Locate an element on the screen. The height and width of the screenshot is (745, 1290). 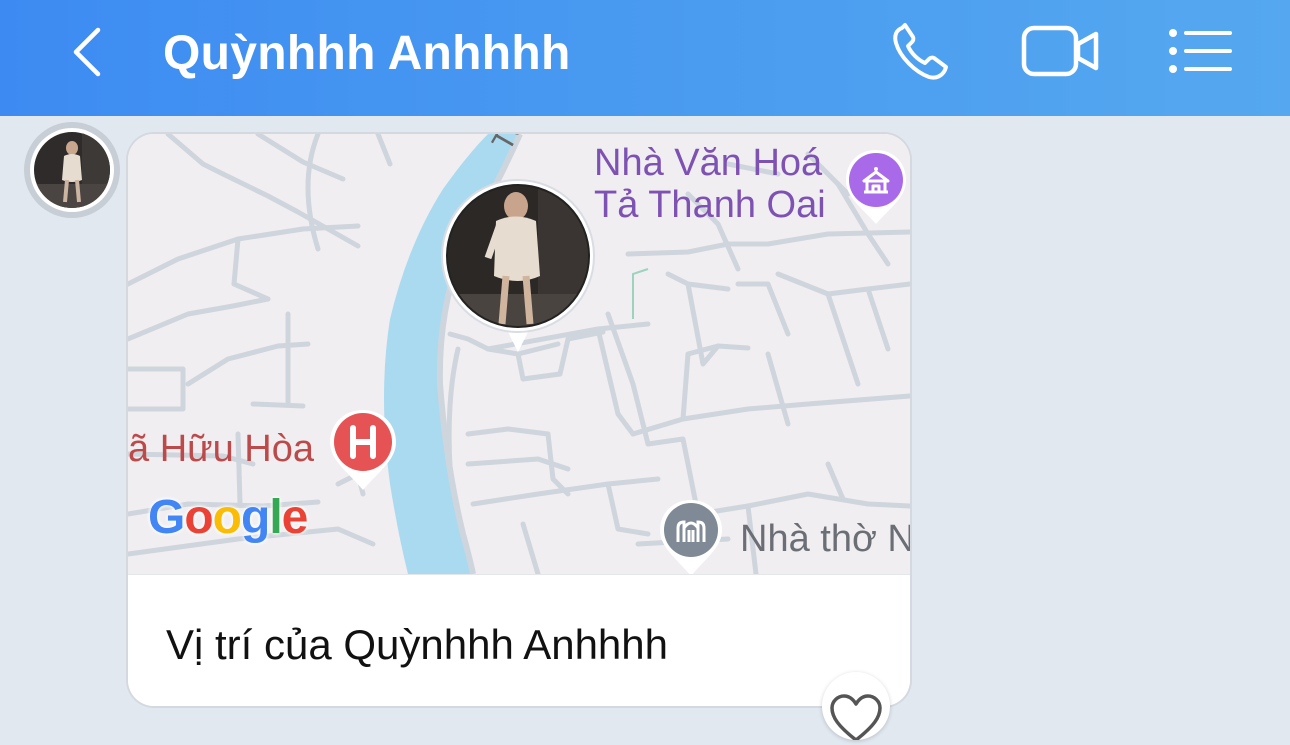
hospital-pin is located at coordinates (363, 451).